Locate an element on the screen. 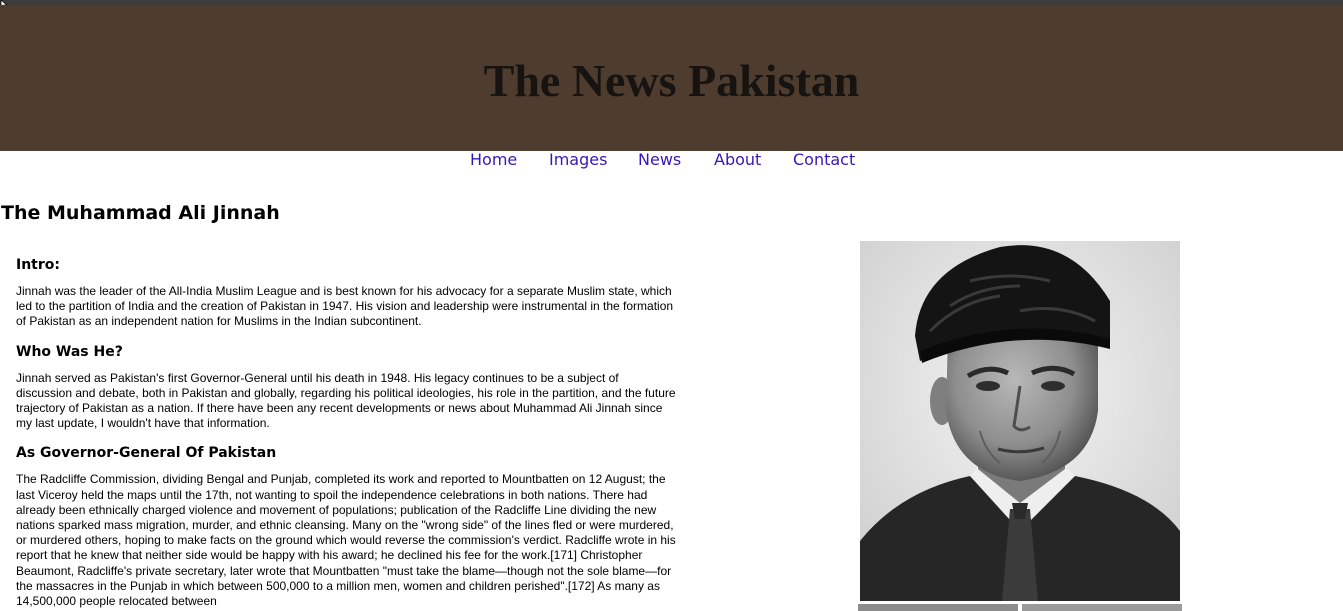  nav-link-about: About is located at coordinates (737, 160).